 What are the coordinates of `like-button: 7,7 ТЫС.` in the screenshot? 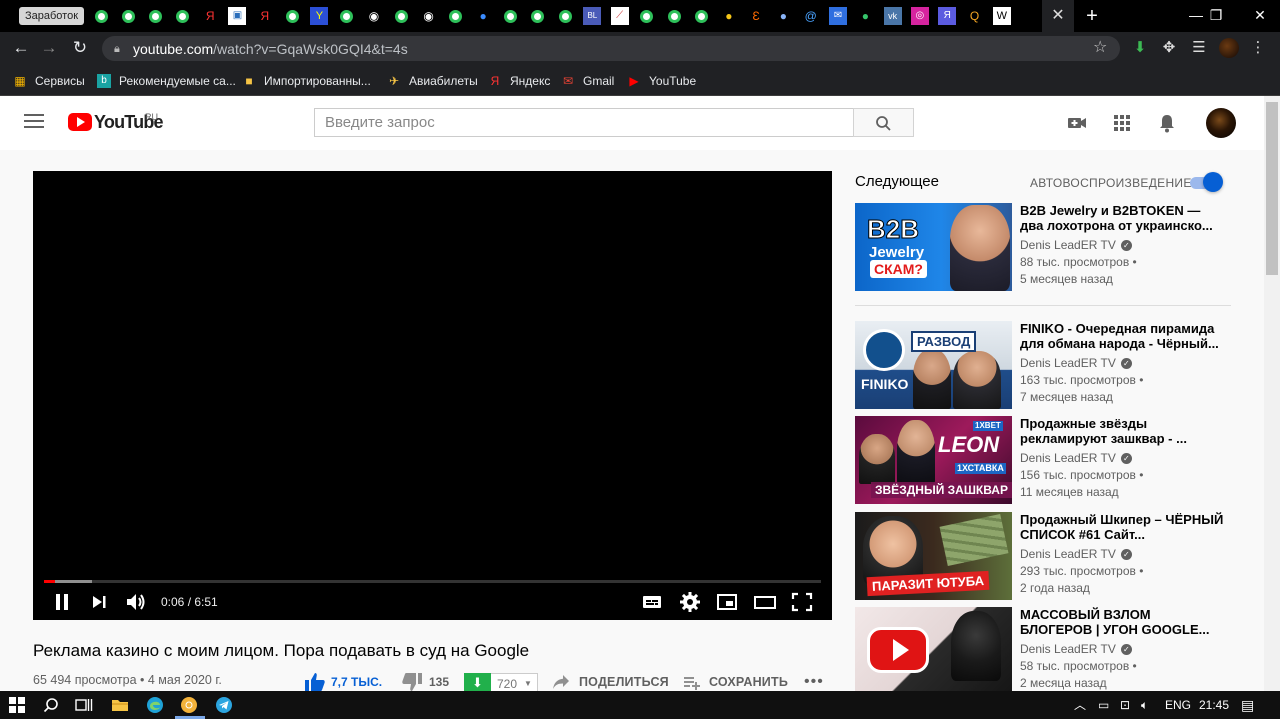 It's located at (343, 682).